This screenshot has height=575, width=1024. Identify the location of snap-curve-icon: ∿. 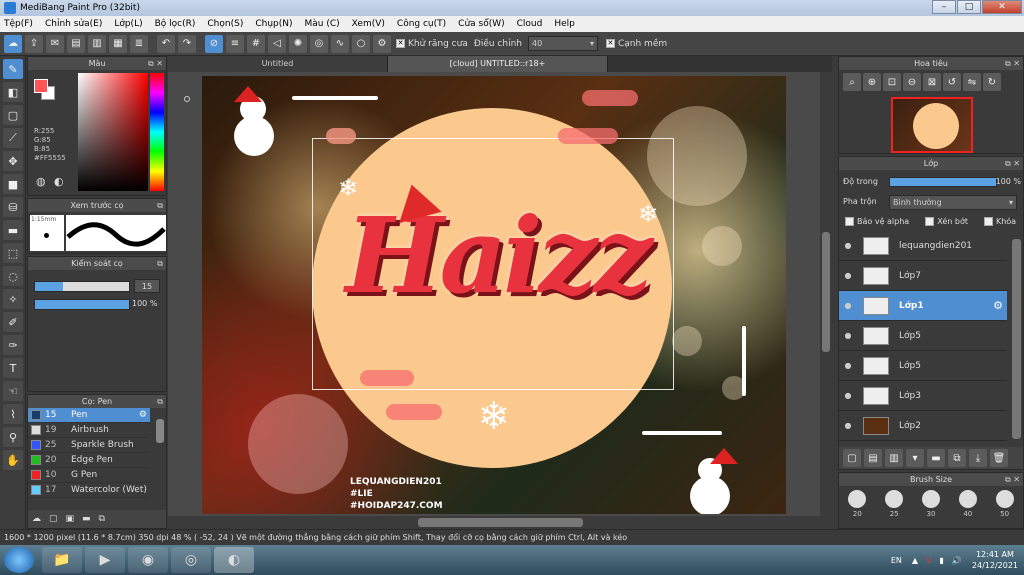
(340, 43).